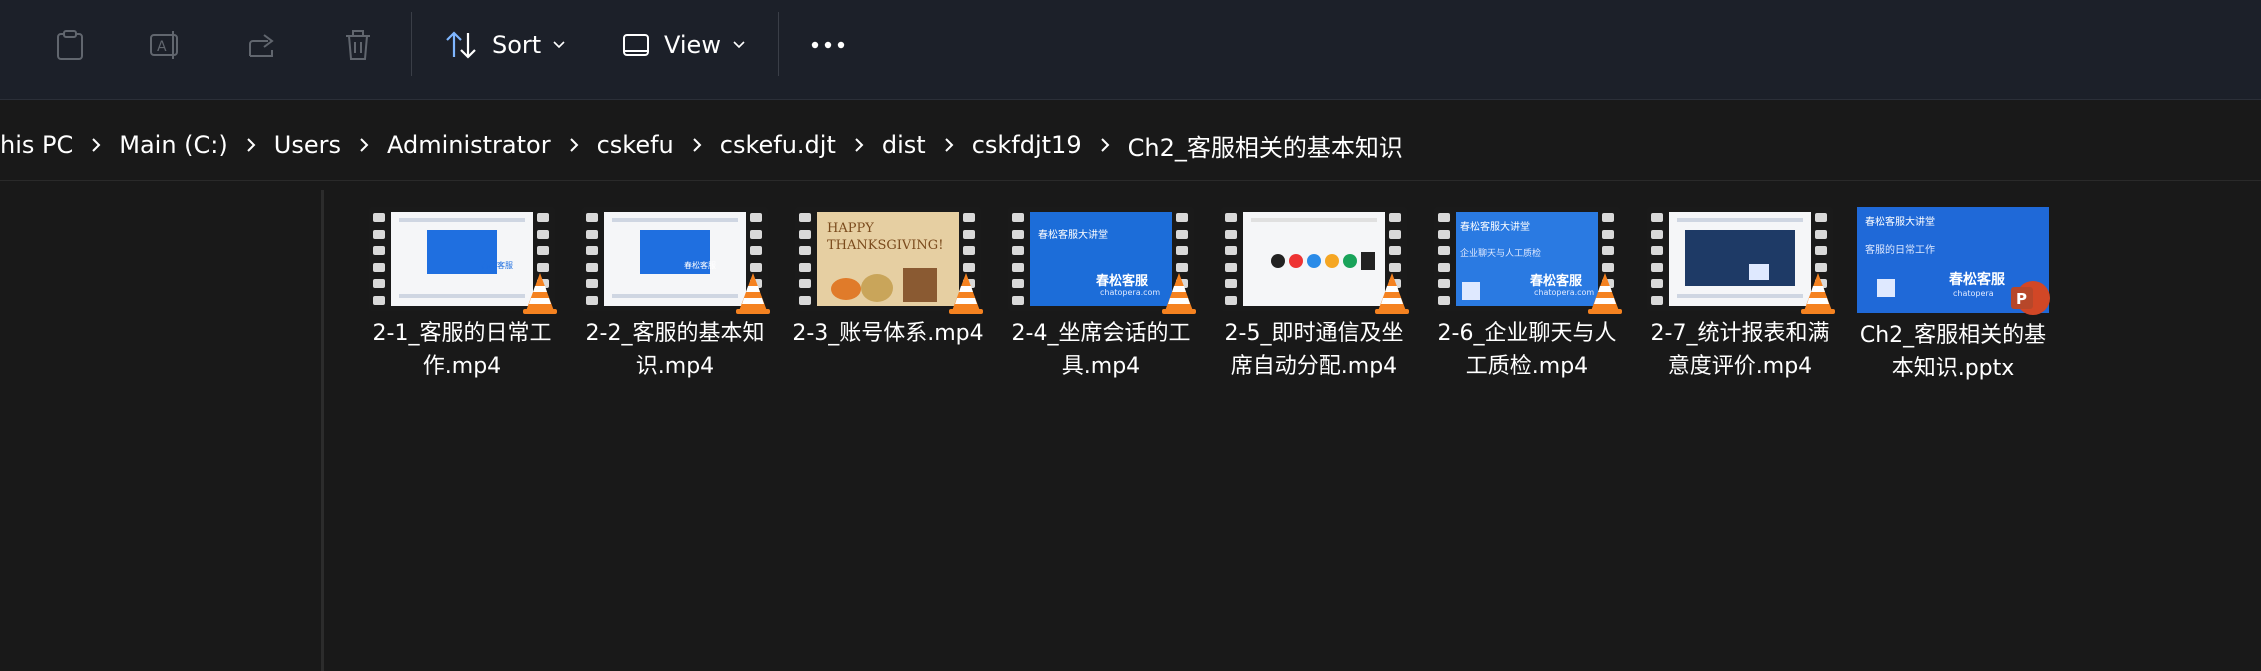 The height and width of the screenshot is (671, 2261). What do you see at coordinates (2030, 298) in the screenshot?
I see `powerpoint-icon: P` at bounding box center [2030, 298].